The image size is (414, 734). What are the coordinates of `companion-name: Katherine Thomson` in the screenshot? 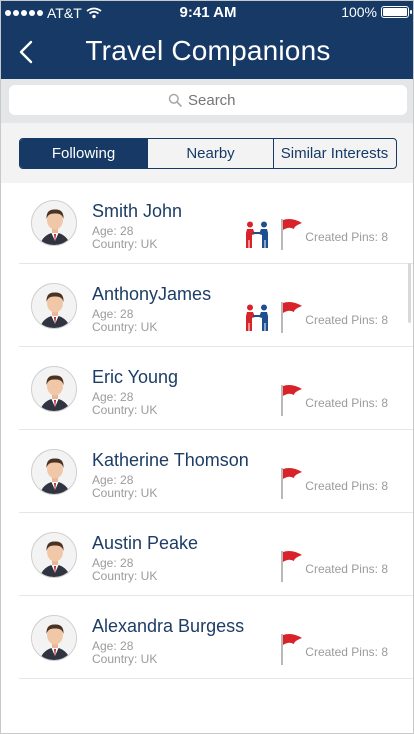 It's located at (170, 460).